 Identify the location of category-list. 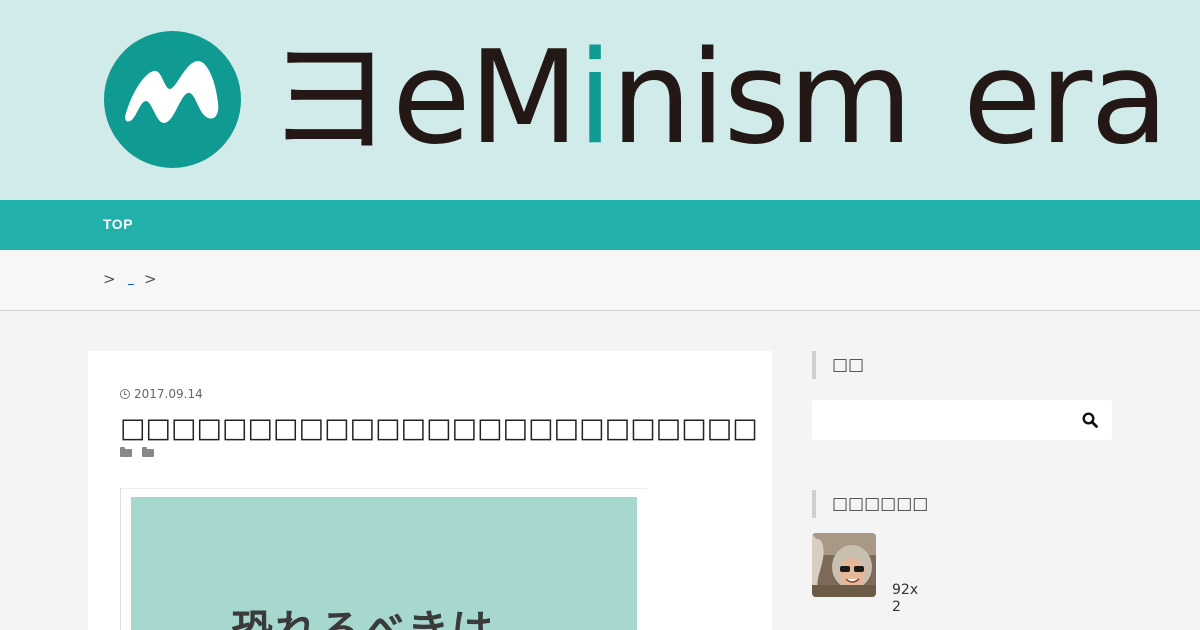
(137, 452).